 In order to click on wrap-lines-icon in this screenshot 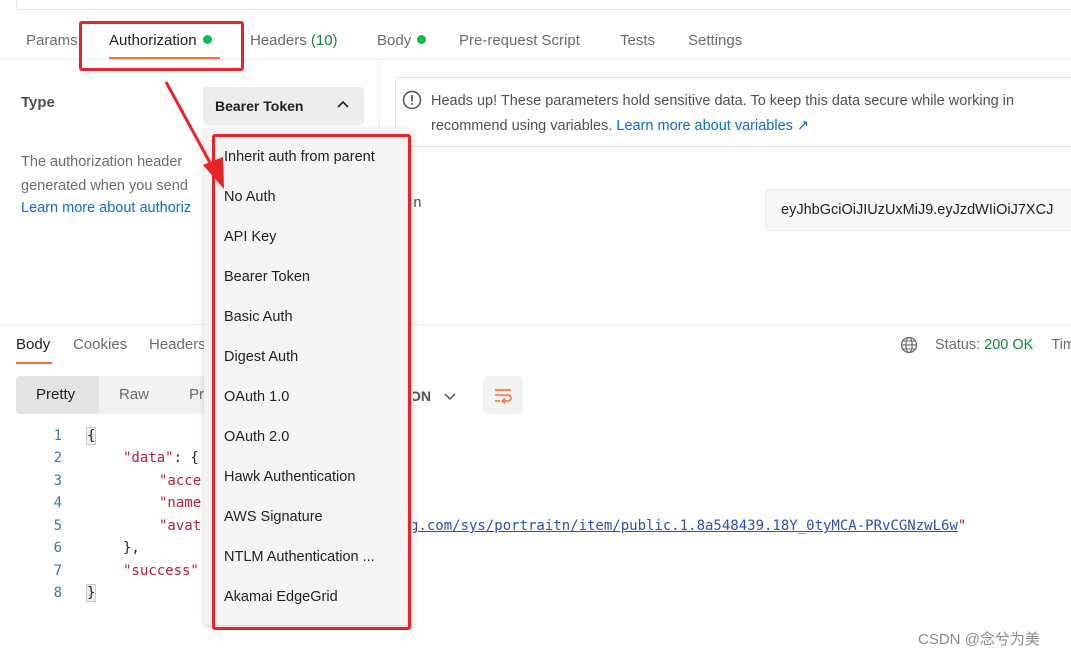, I will do `click(503, 397)`.